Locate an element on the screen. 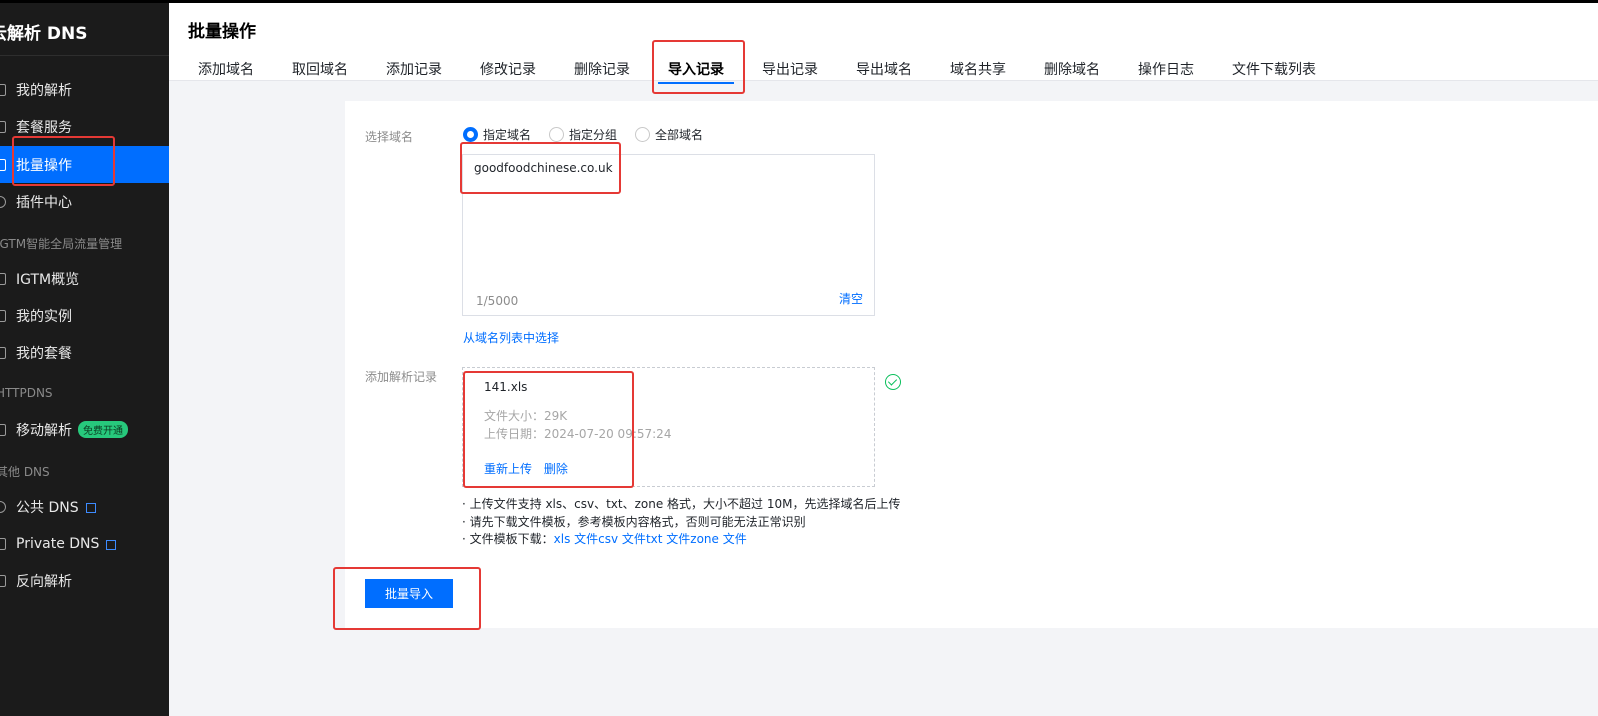 The width and height of the screenshot is (1598, 716). template-xls-link: xls 文件 is located at coordinates (576, 539).